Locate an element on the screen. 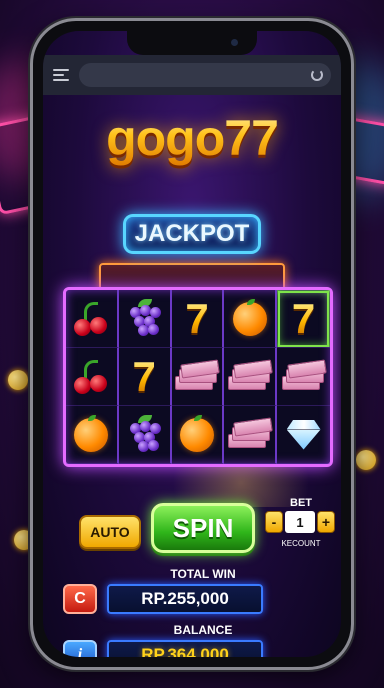 This screenshot has width=384, height=688. bet-value: 1 is located at coordinates (300, 522).